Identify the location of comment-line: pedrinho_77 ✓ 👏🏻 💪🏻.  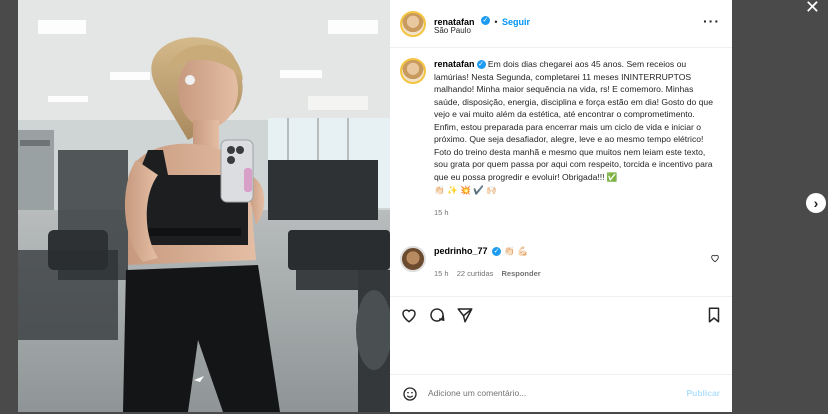
(481, 251).